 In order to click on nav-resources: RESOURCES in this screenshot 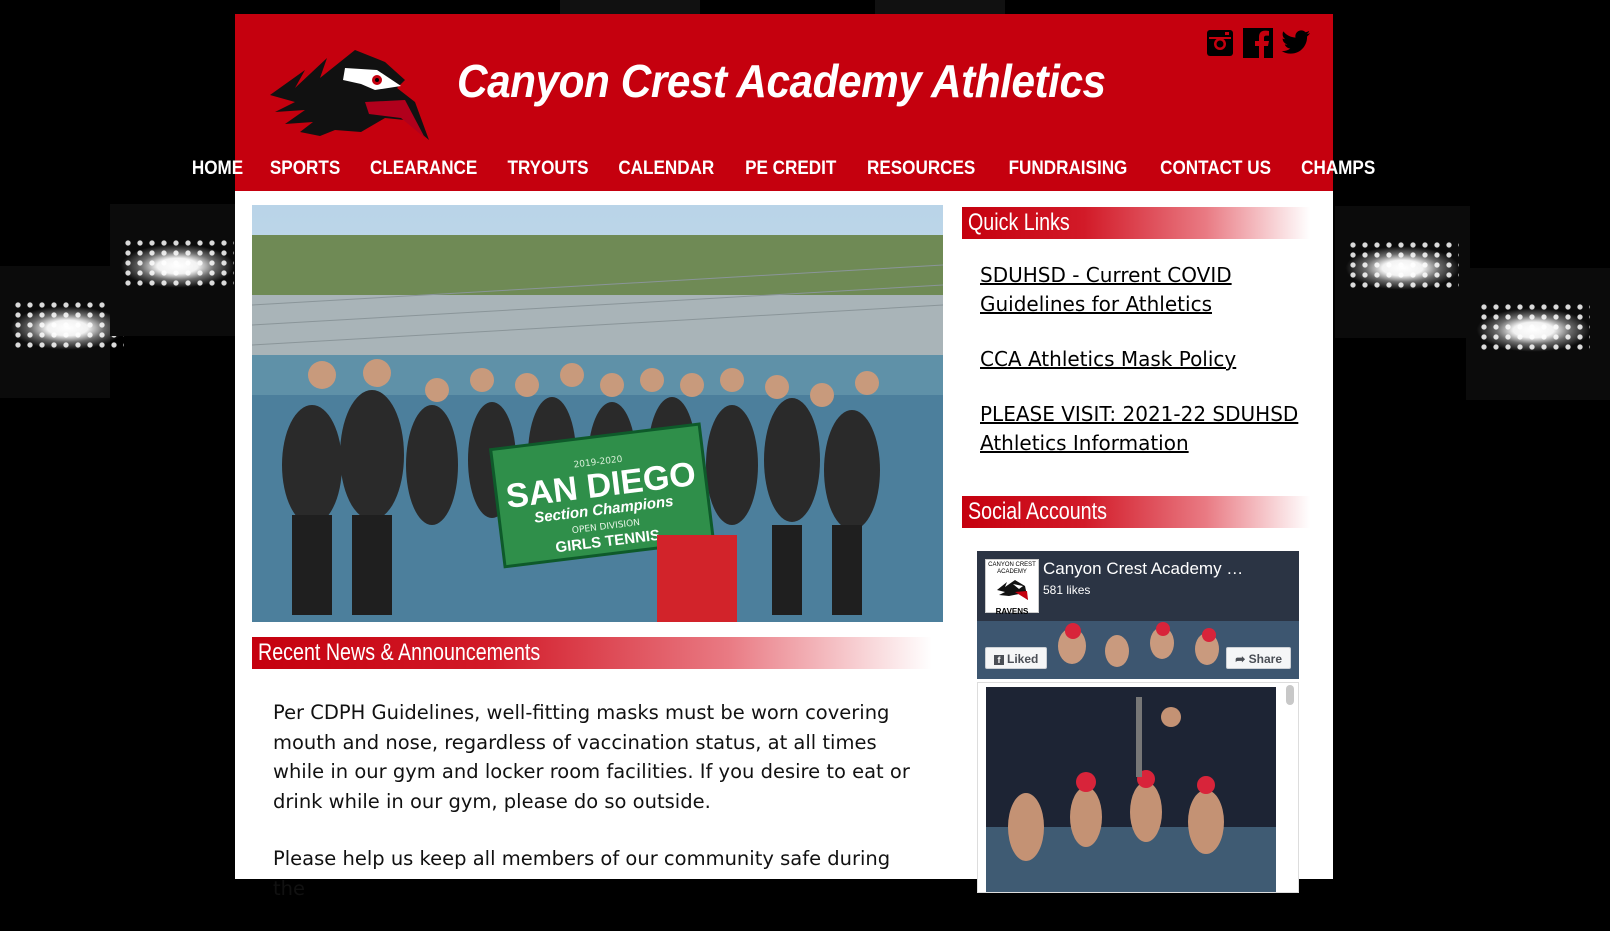, I will do `click(921, 169)`.